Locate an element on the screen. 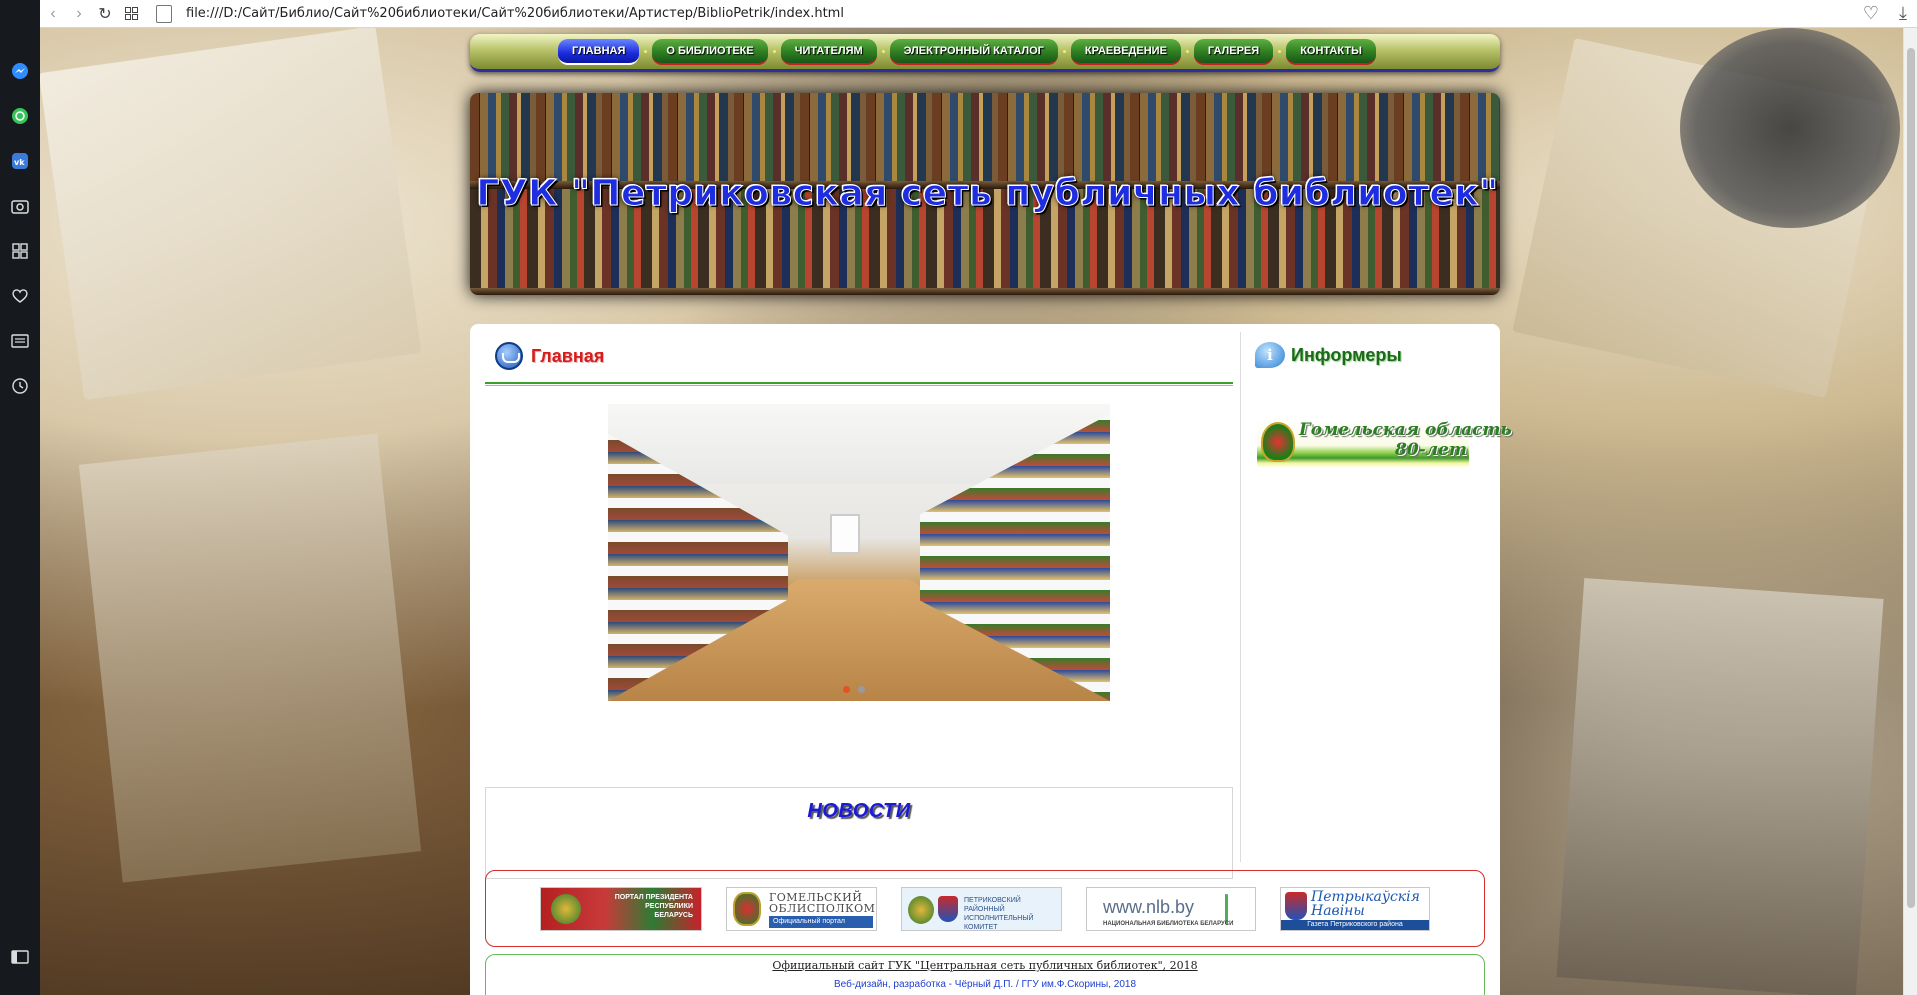 The height and width of the screenshot is (995, 1917). banner-text: ПОРТАЛ ПРЕЗИДЕНТА РЕСПУБЛИКИ БЕЛАРУСЬ is located at coordinates (653, 906).